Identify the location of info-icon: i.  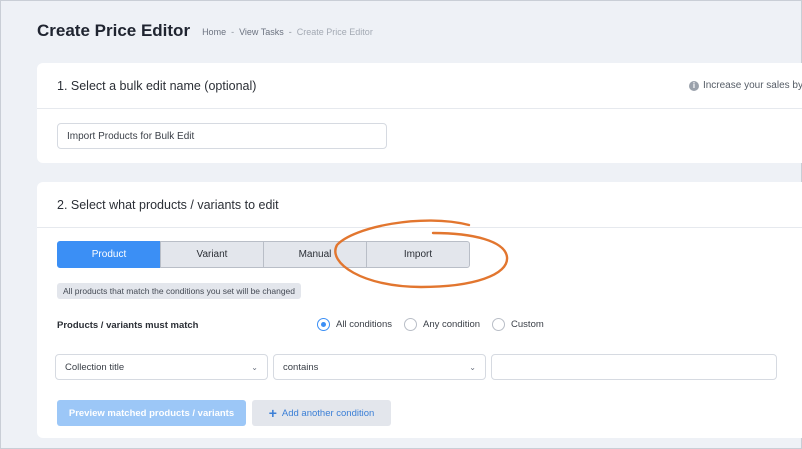
(693, 85).